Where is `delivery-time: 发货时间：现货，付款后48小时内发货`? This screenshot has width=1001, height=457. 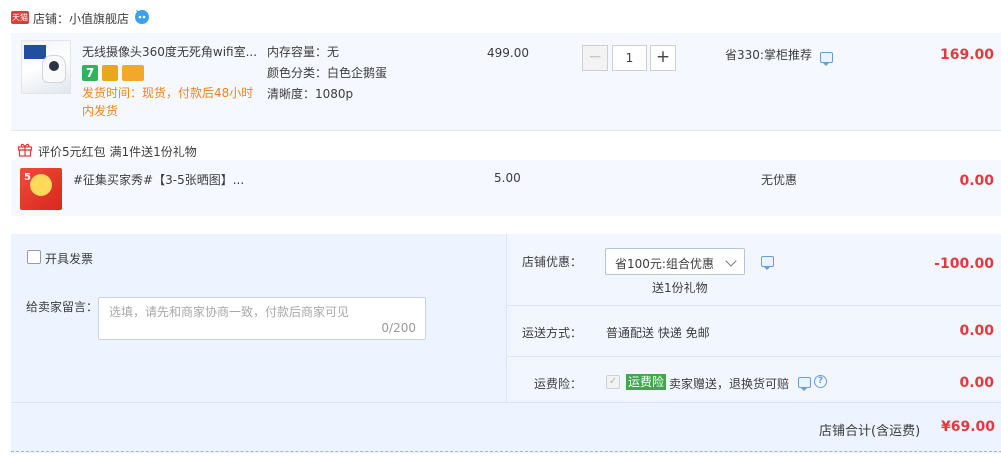 delivery-time: 发货时间：现货，付款后48小时内发货 is located at coordinates (168, 102).